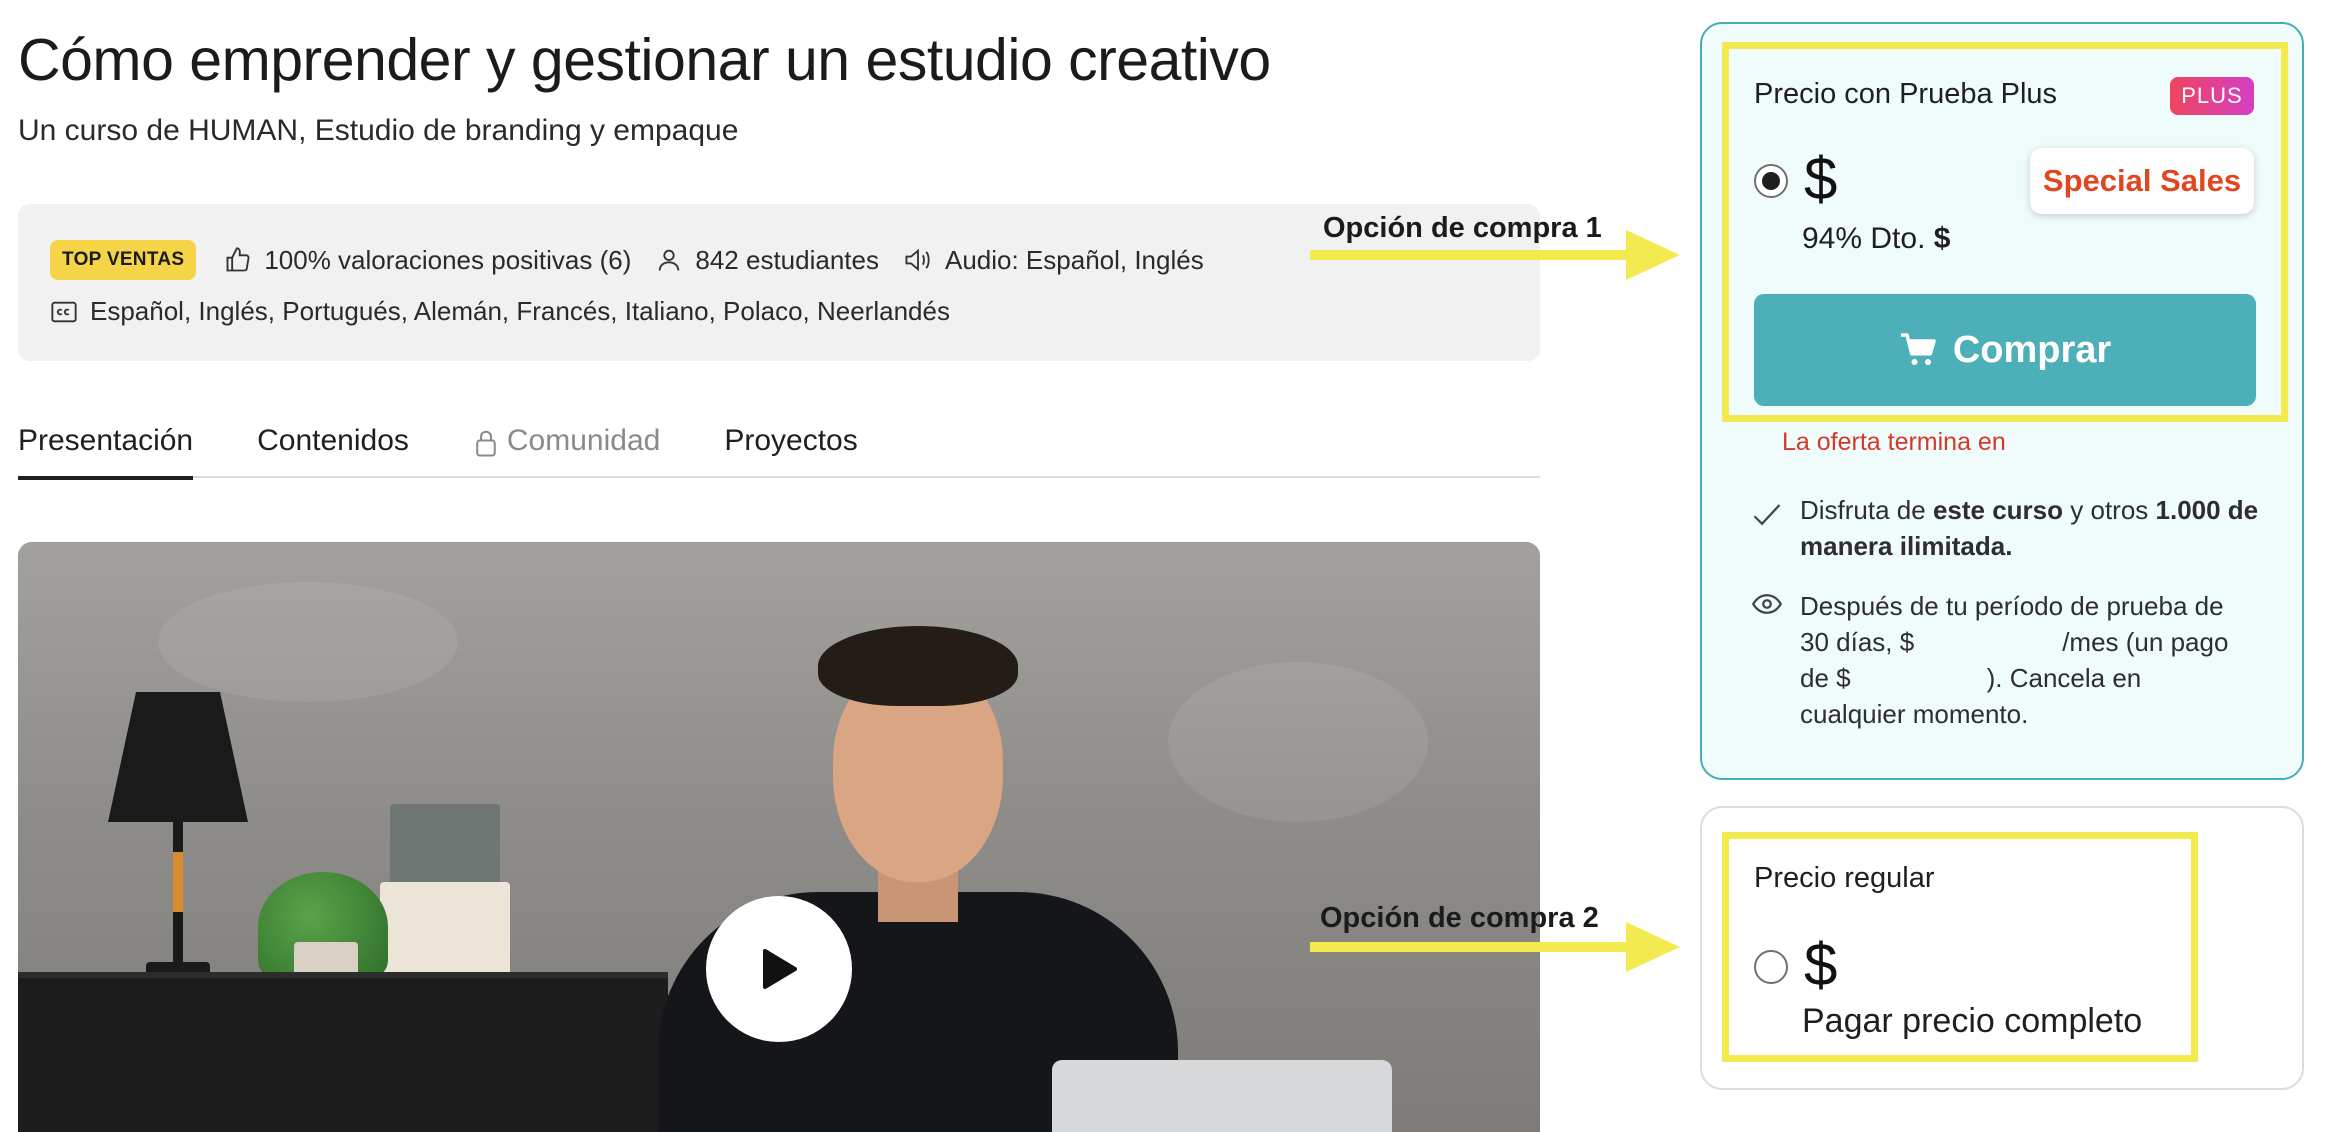 The width and height of the screenshot is (2338, 1132). What do you see at coordinates (2212, 96) in the screenshot?
I see `plus-badge: PLUS` at bounding box center [2212, 96].